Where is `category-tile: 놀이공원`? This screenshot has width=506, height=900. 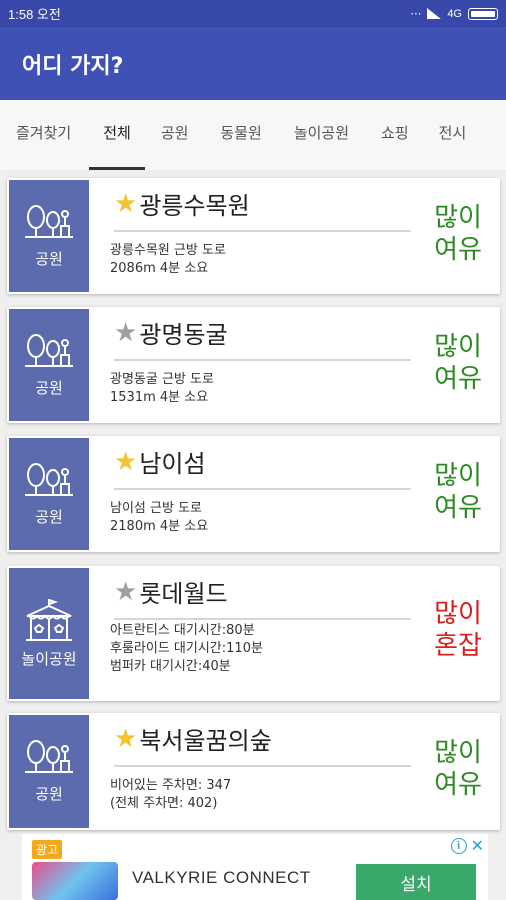 category-tile: 놀이공원 is located at coordinates (49, 633).